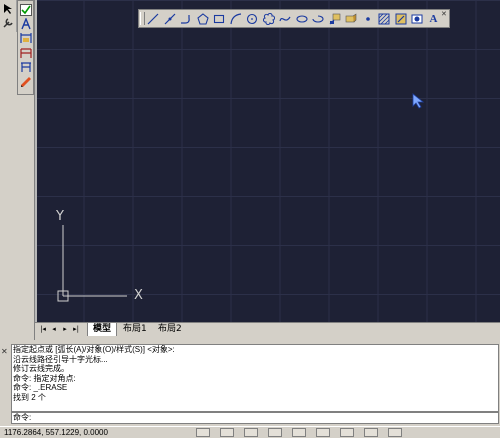  Describe the element at coordinates (26, 67) in the screenshot. I see `plot-style-icon` at that location.